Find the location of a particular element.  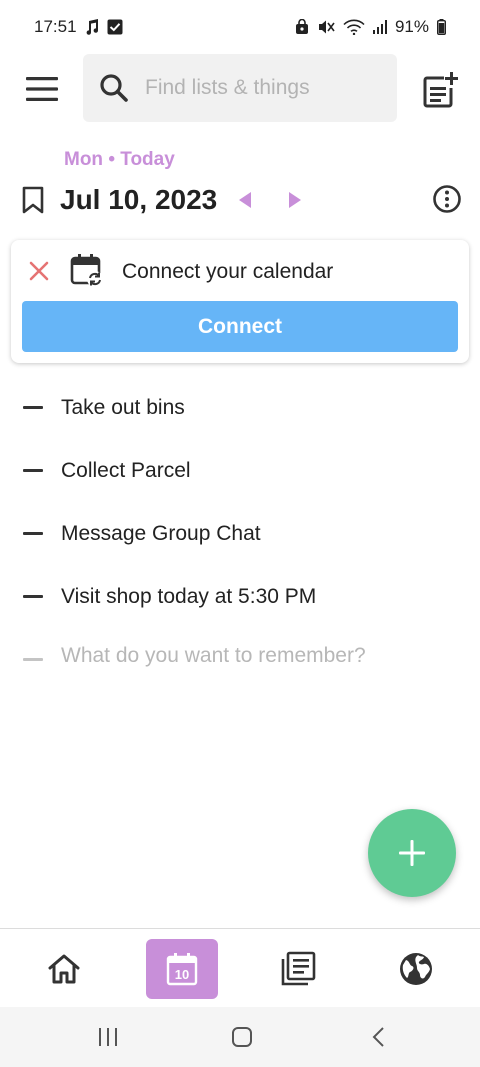

new-task-row is located at coordinates (240, 659).